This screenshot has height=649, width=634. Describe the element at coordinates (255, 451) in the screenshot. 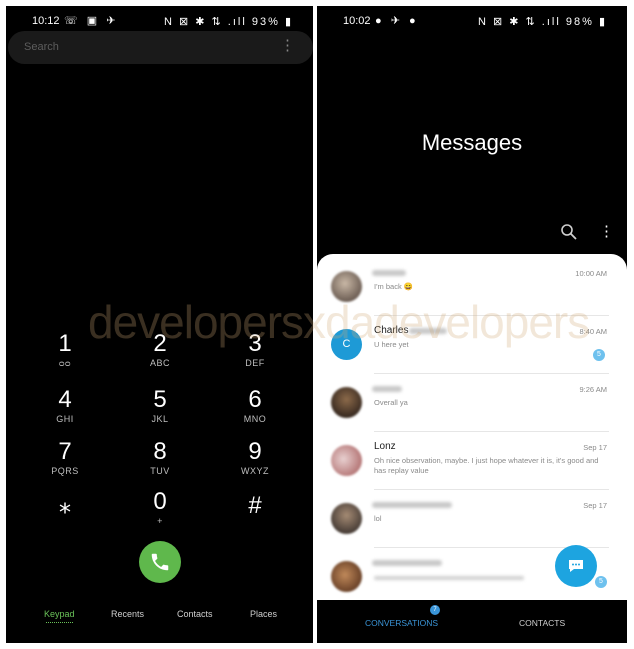

I see `key-digit: 9` at that location.